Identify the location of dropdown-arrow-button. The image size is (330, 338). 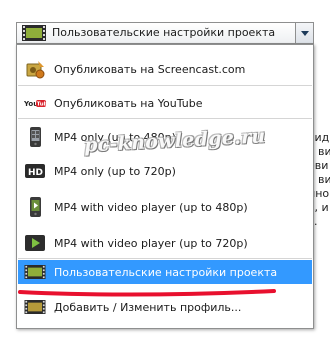
(304, 33).